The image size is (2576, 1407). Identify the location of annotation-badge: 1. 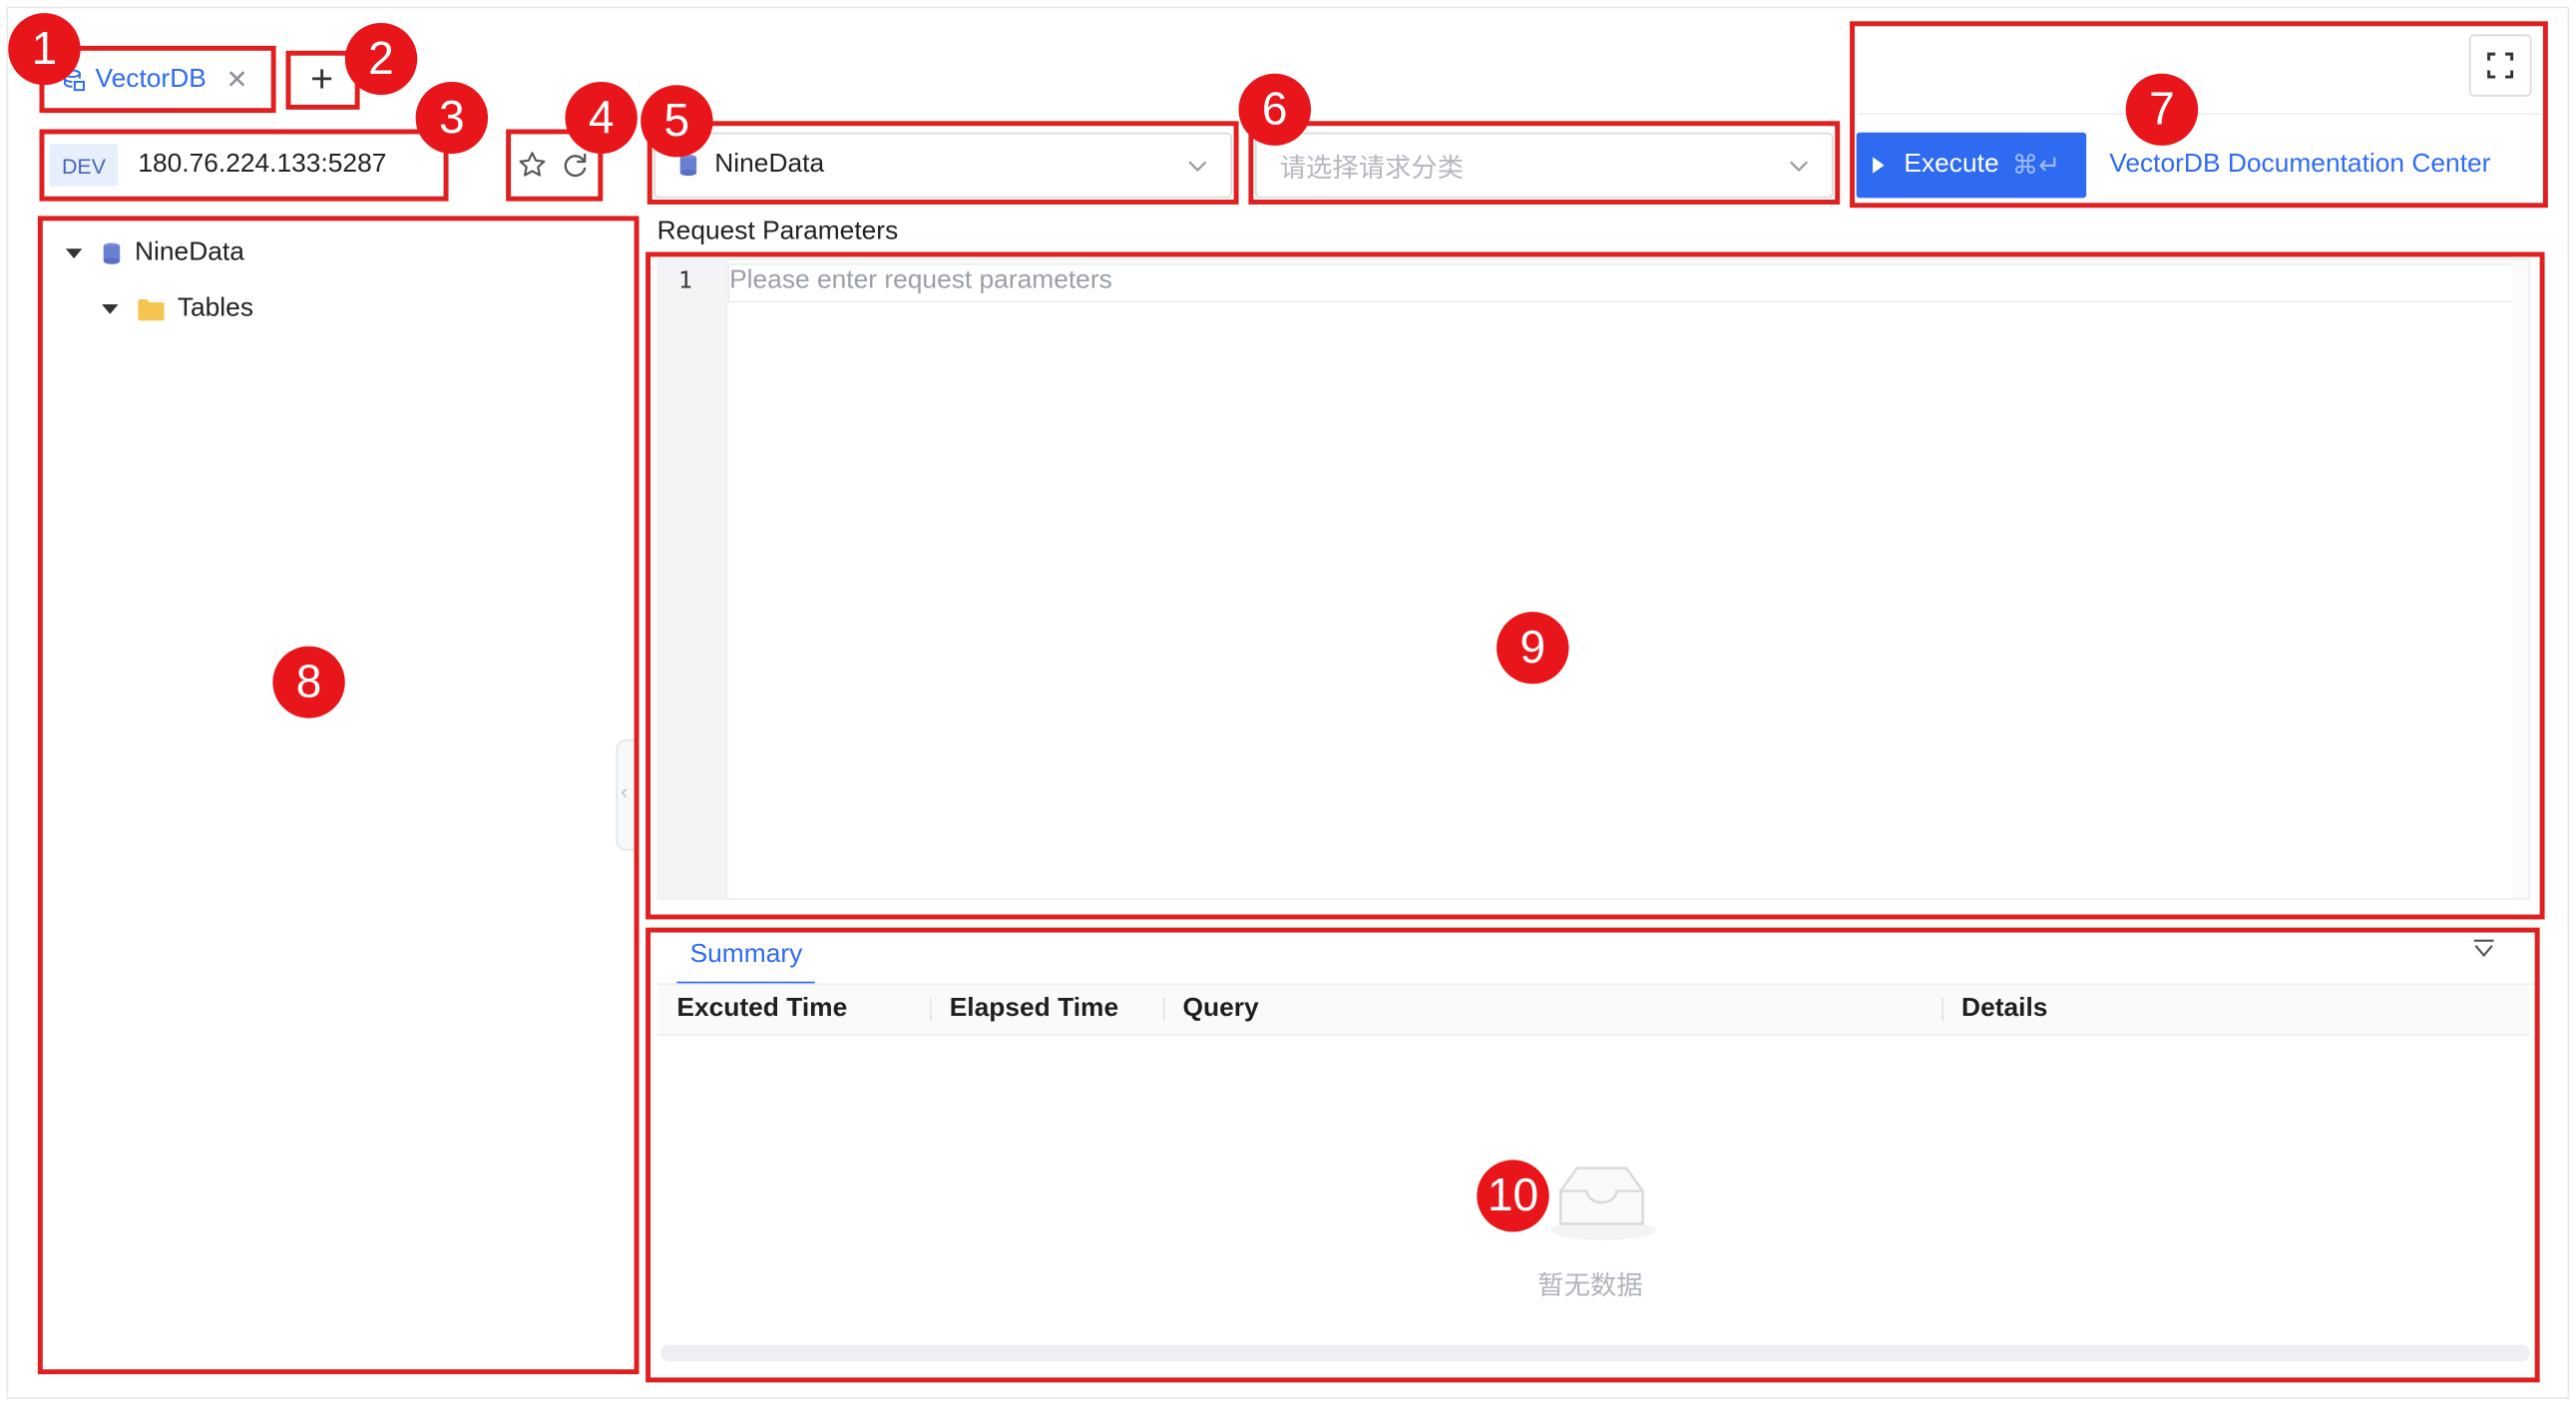
(44, 49).